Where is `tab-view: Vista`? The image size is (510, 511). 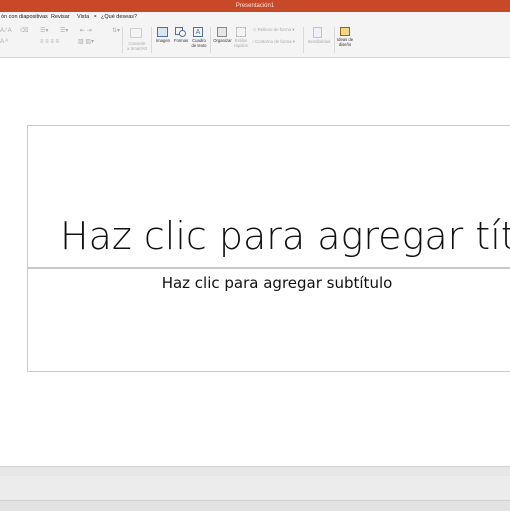 tab-view: Vista is located at coordinates (83, 17).